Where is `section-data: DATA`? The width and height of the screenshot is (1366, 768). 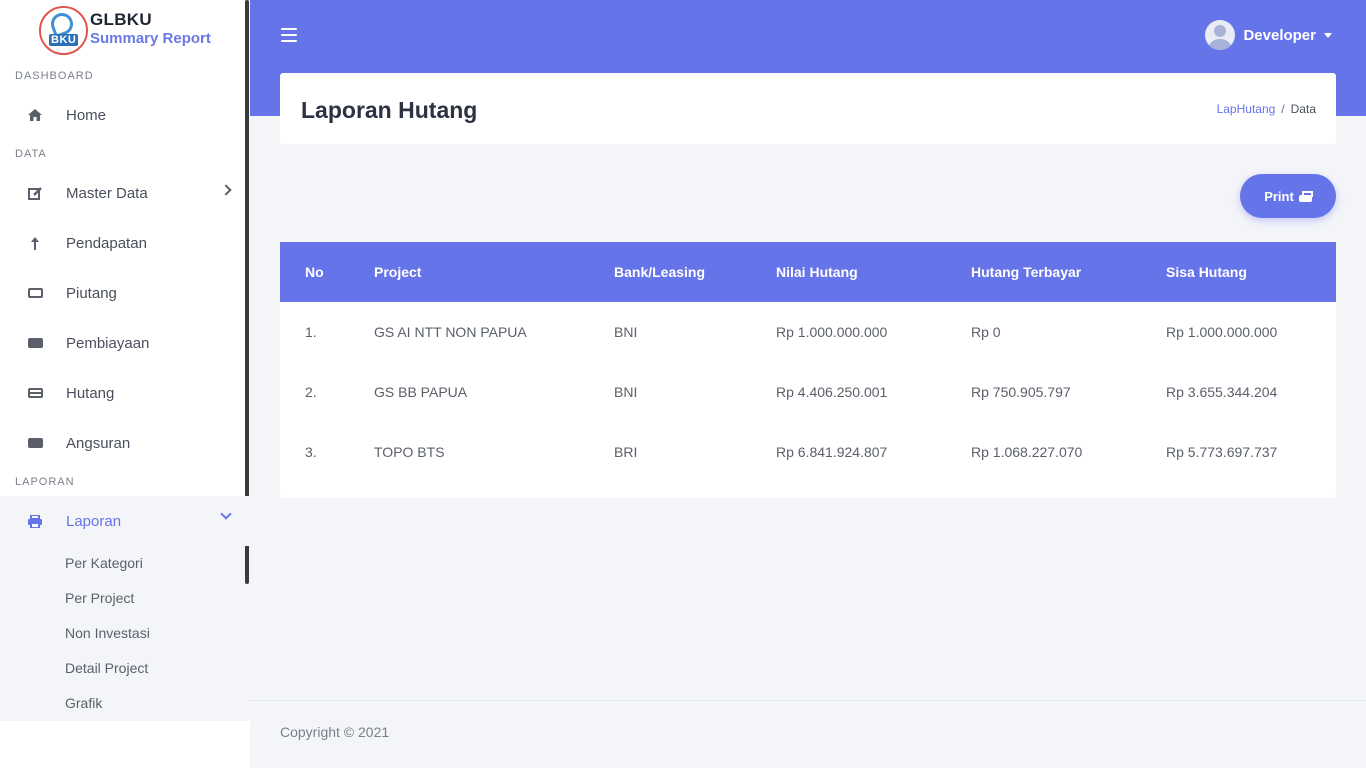
section-data: DATA is located at coordinates (31, 154).